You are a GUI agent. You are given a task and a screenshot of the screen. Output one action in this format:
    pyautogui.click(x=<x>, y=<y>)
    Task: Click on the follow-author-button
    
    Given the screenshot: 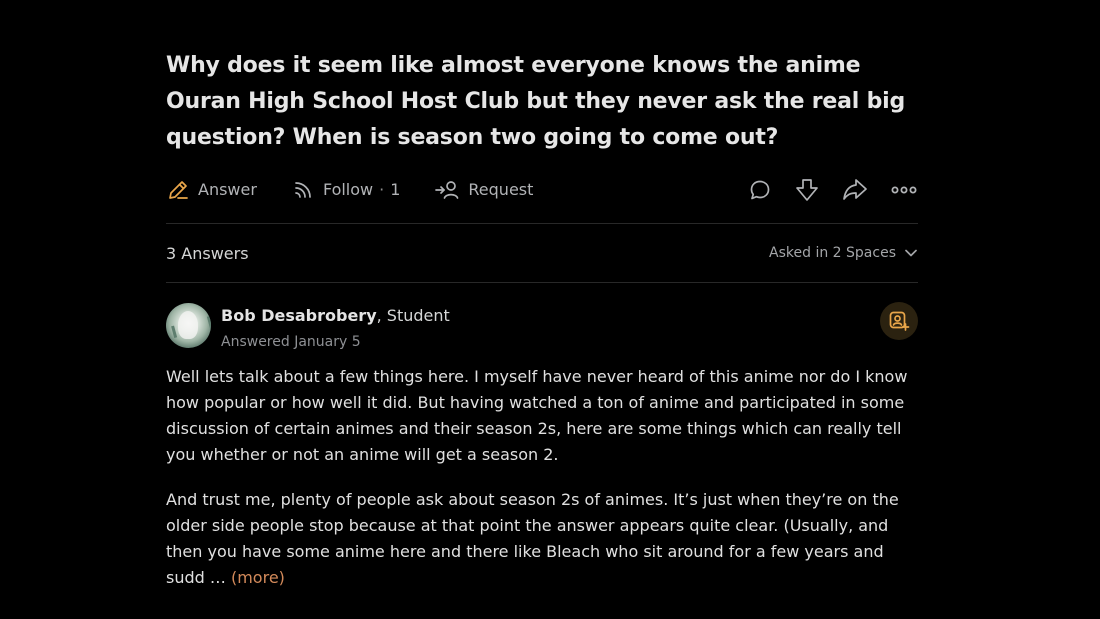 What is the action you would take?
    pyautogui.click(x=899, y=321)
    